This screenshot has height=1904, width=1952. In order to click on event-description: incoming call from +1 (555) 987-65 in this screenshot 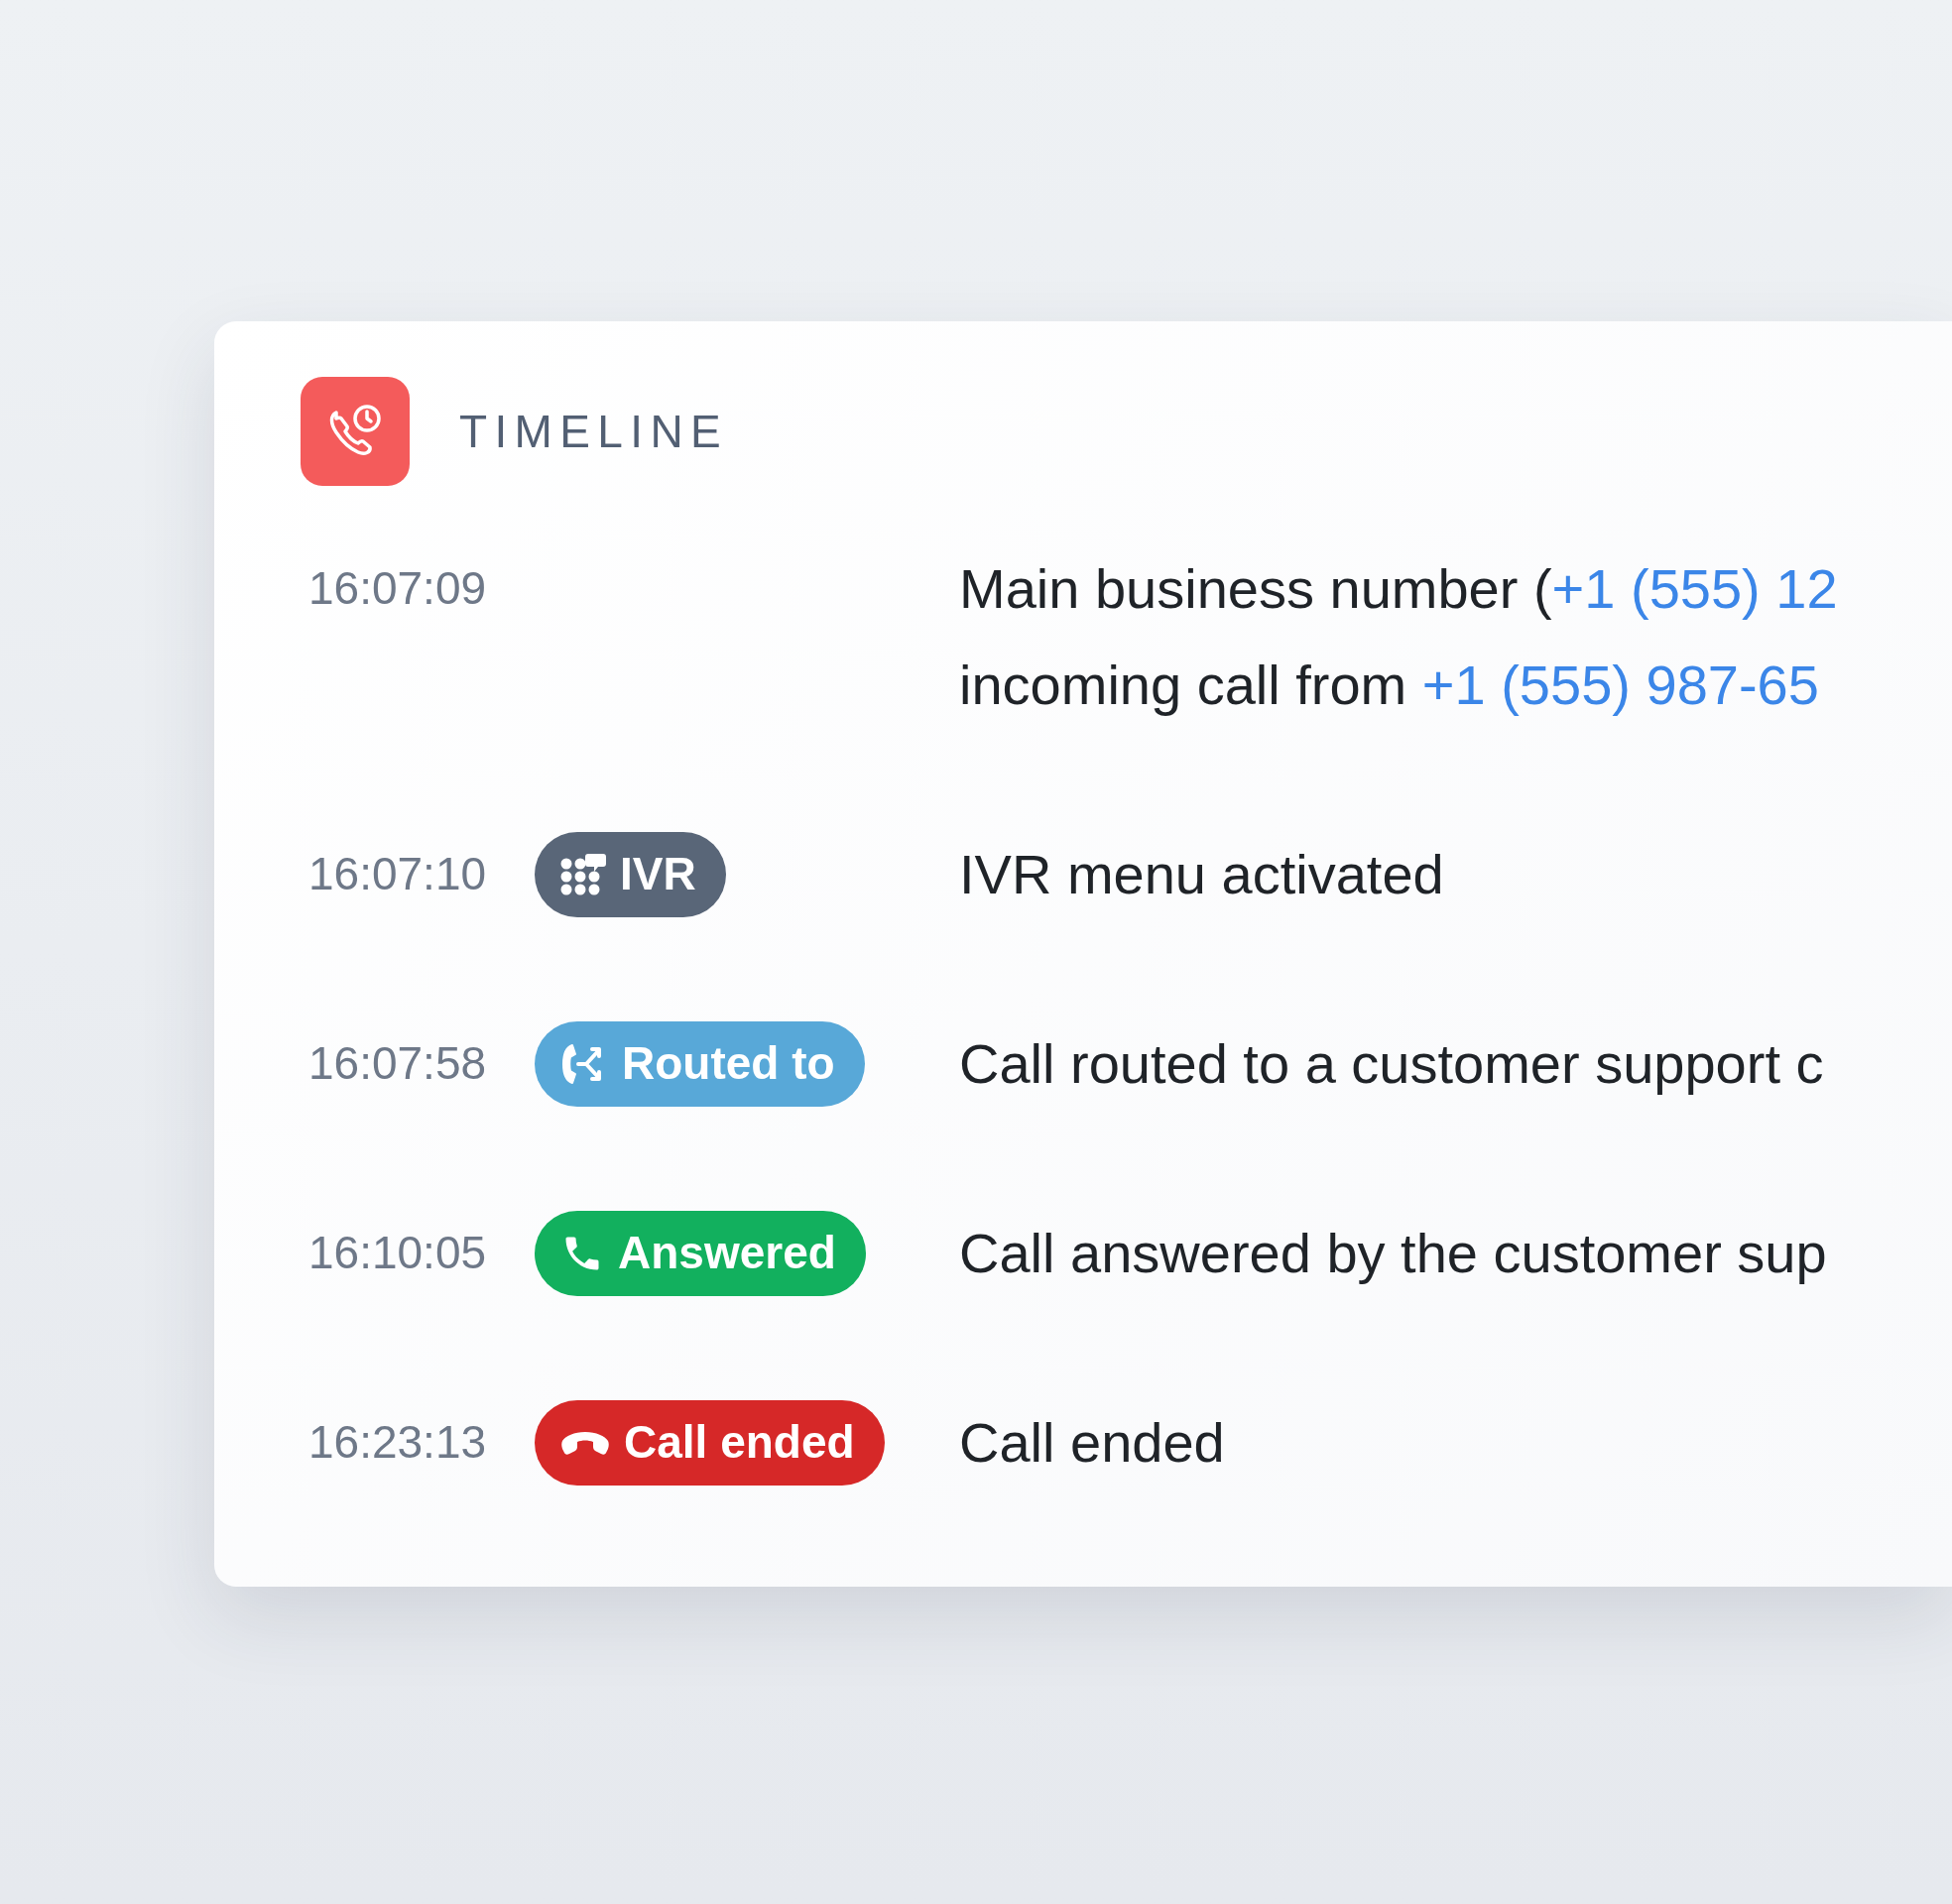, I will do `click(1389, 685)`.